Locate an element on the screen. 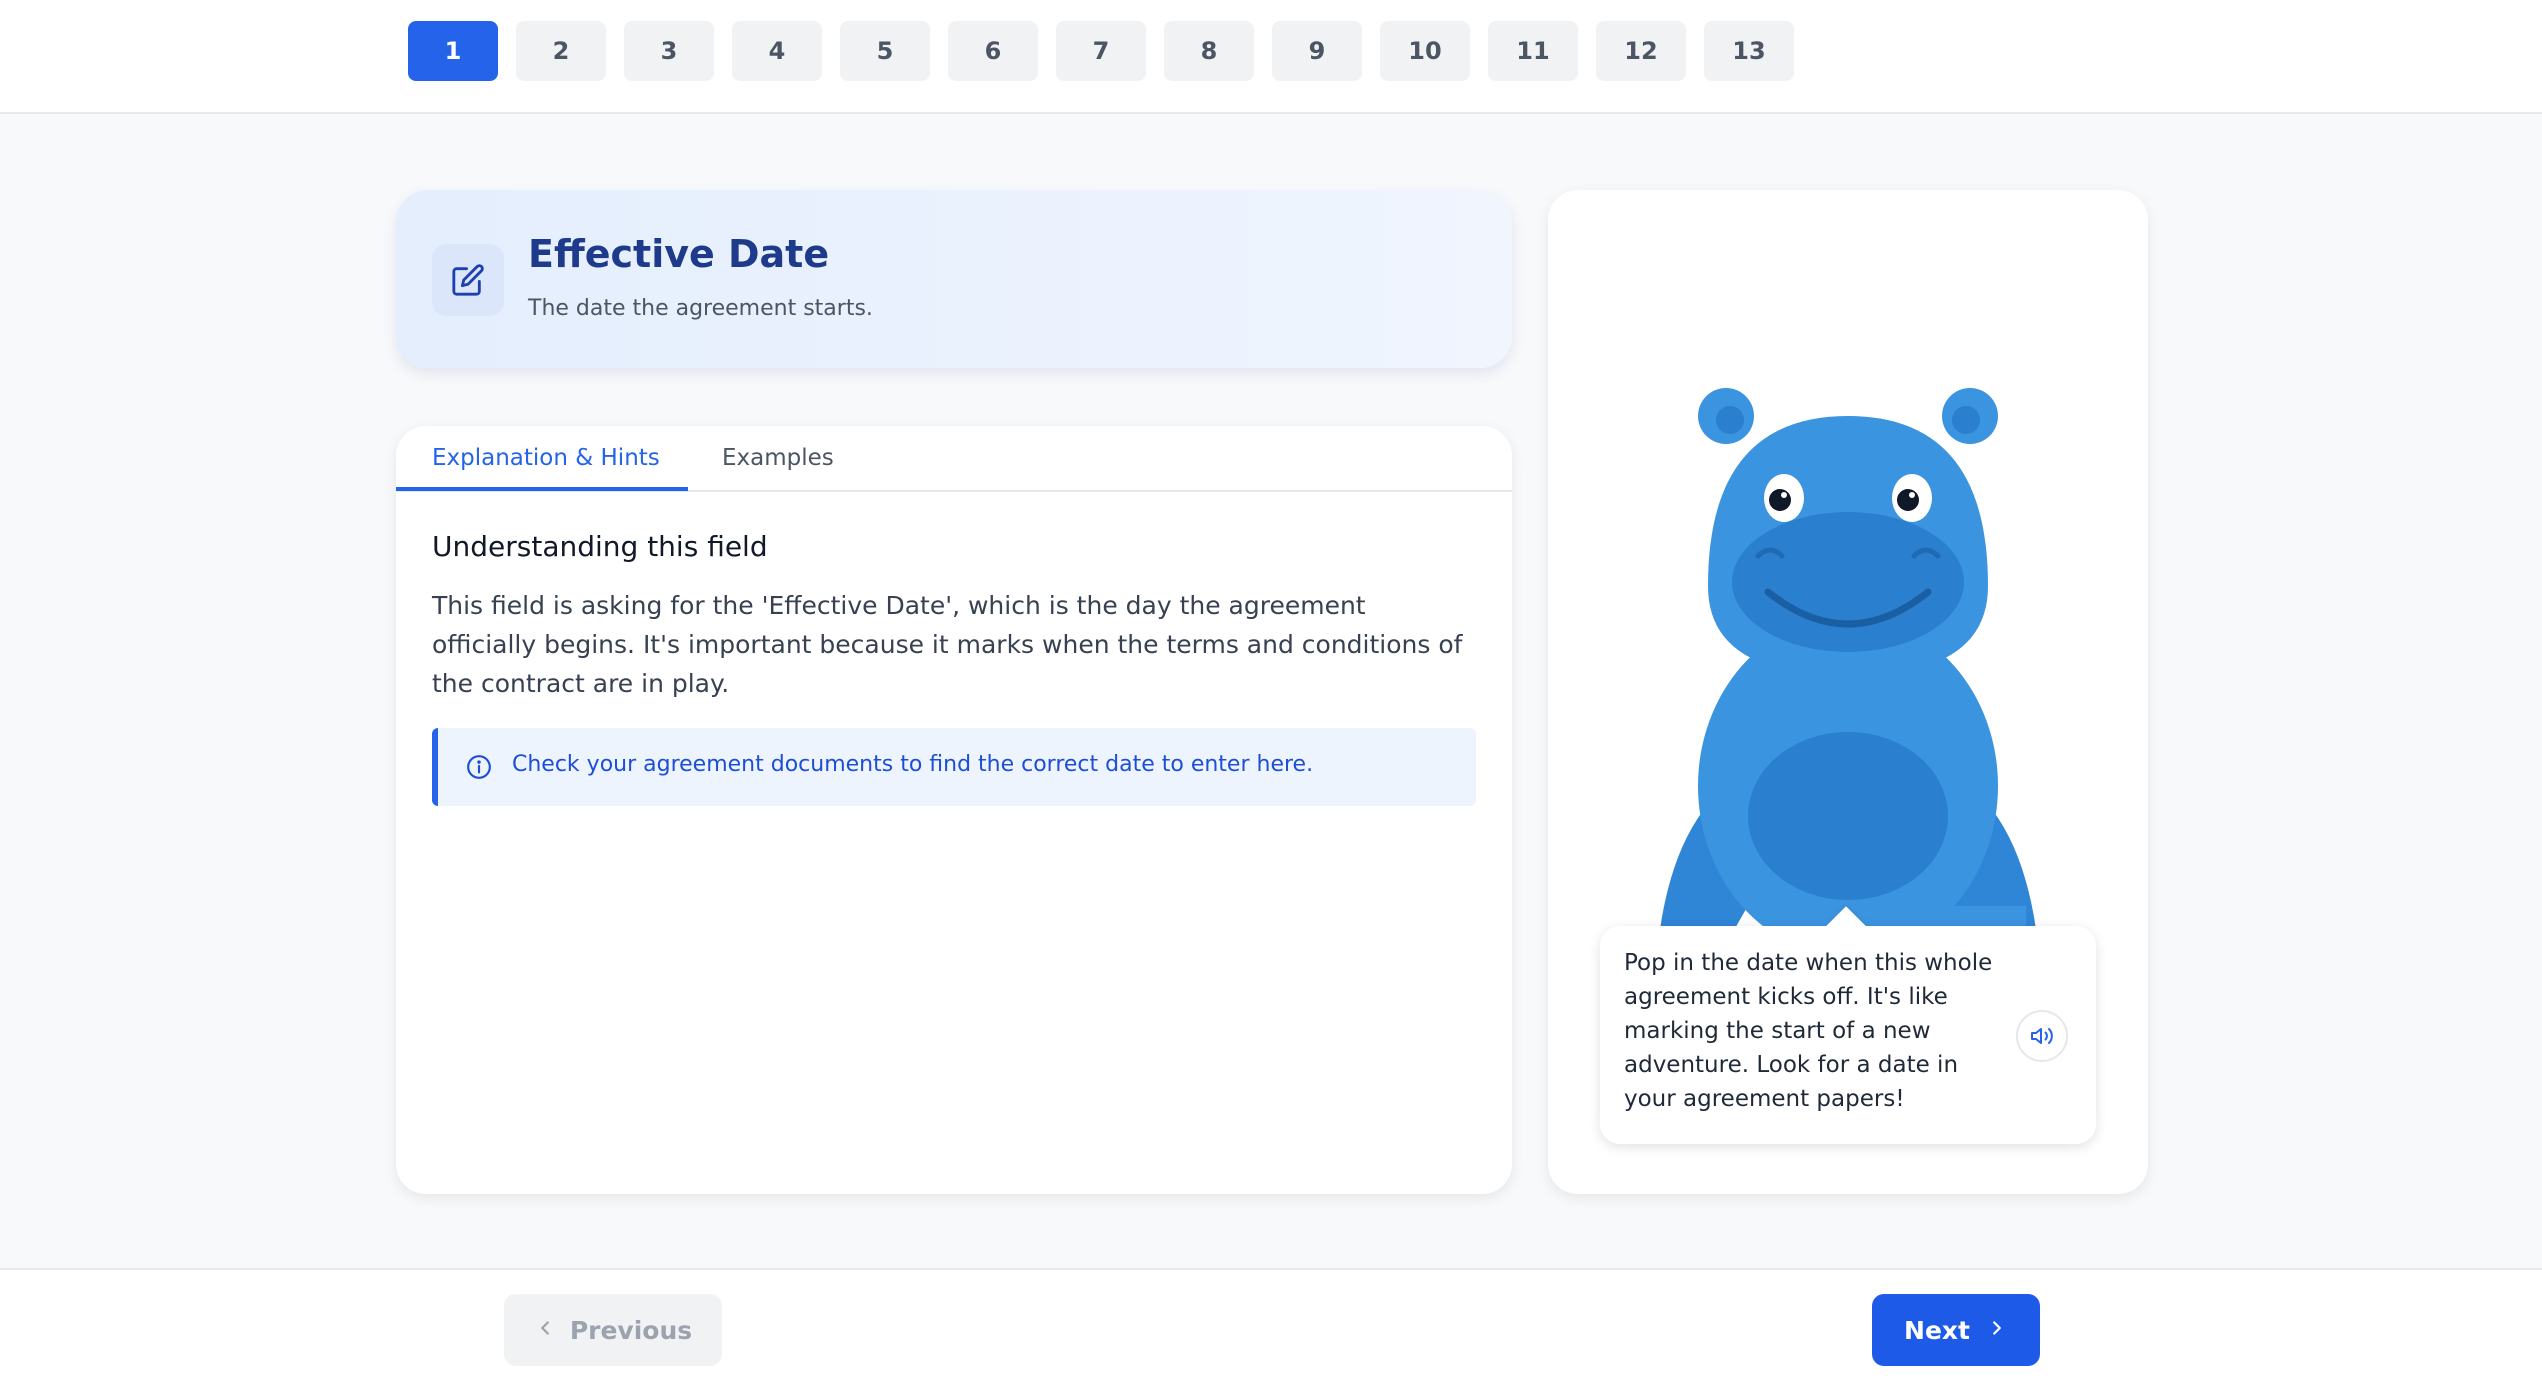  previous-button: Previous is located at coordinates (613, 1330).